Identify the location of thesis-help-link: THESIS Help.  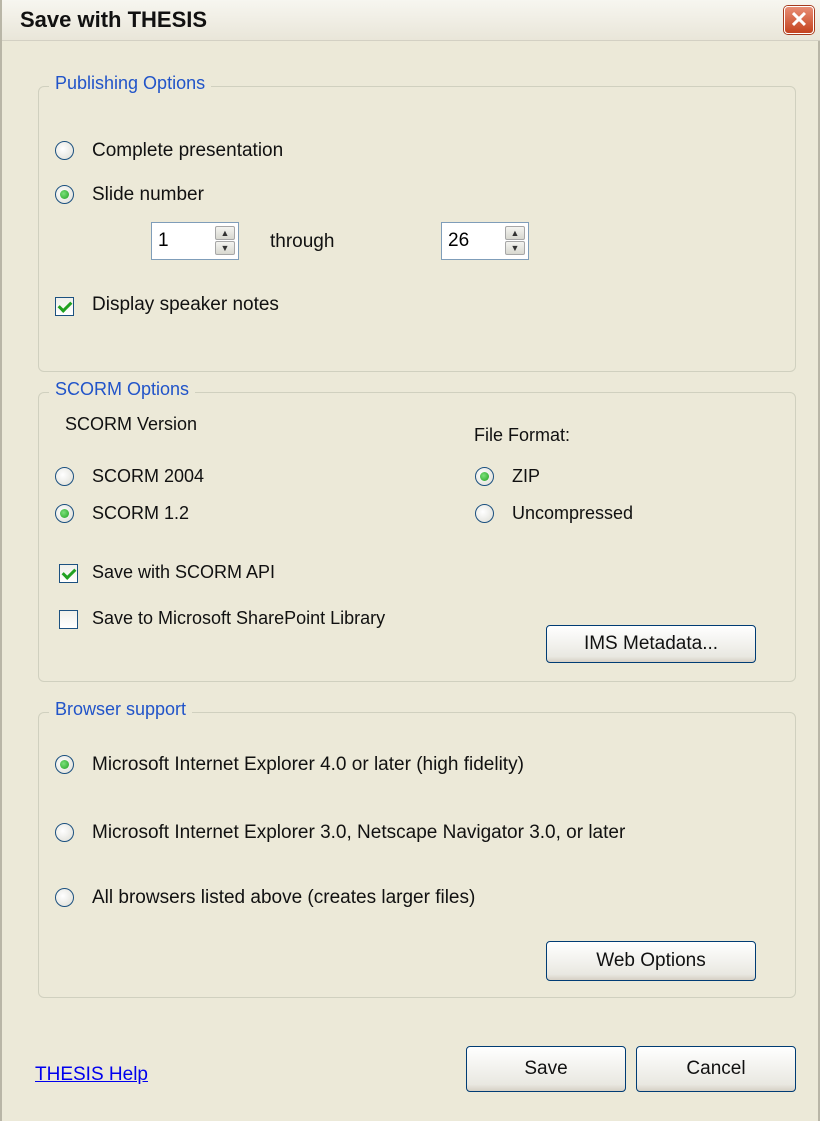
(91, 1075).